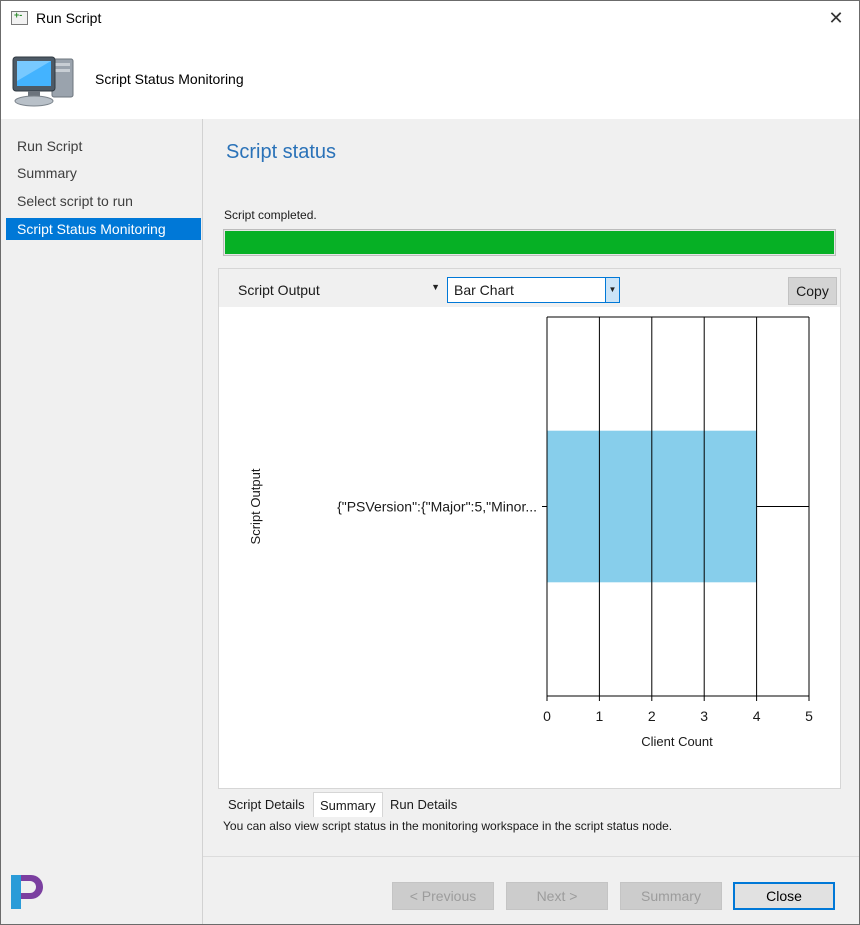 The height and width of the screenshot is (925, 860). I want to click on chart-type-dropdown: Bar Chart ▼, so click(533, 290).